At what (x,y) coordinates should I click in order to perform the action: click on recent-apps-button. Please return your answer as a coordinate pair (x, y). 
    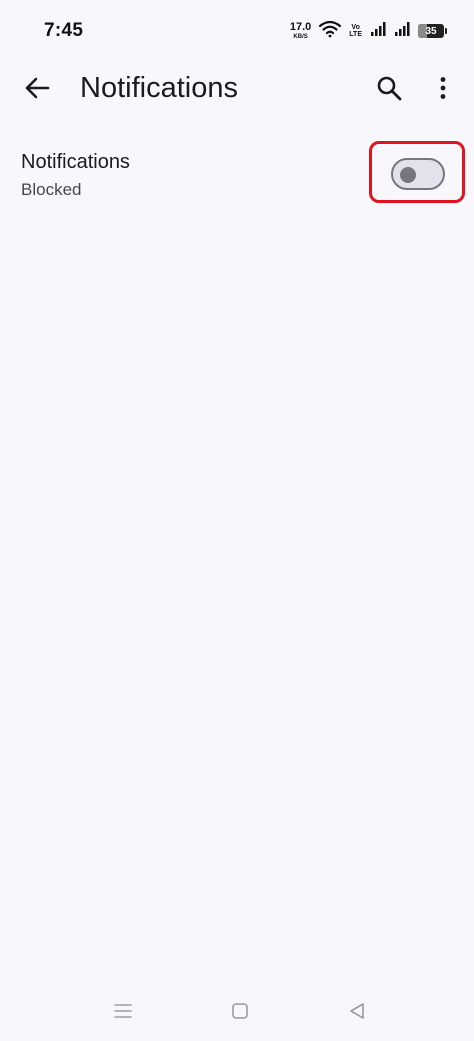
    Looking at the image, I should click on (123, 1013).